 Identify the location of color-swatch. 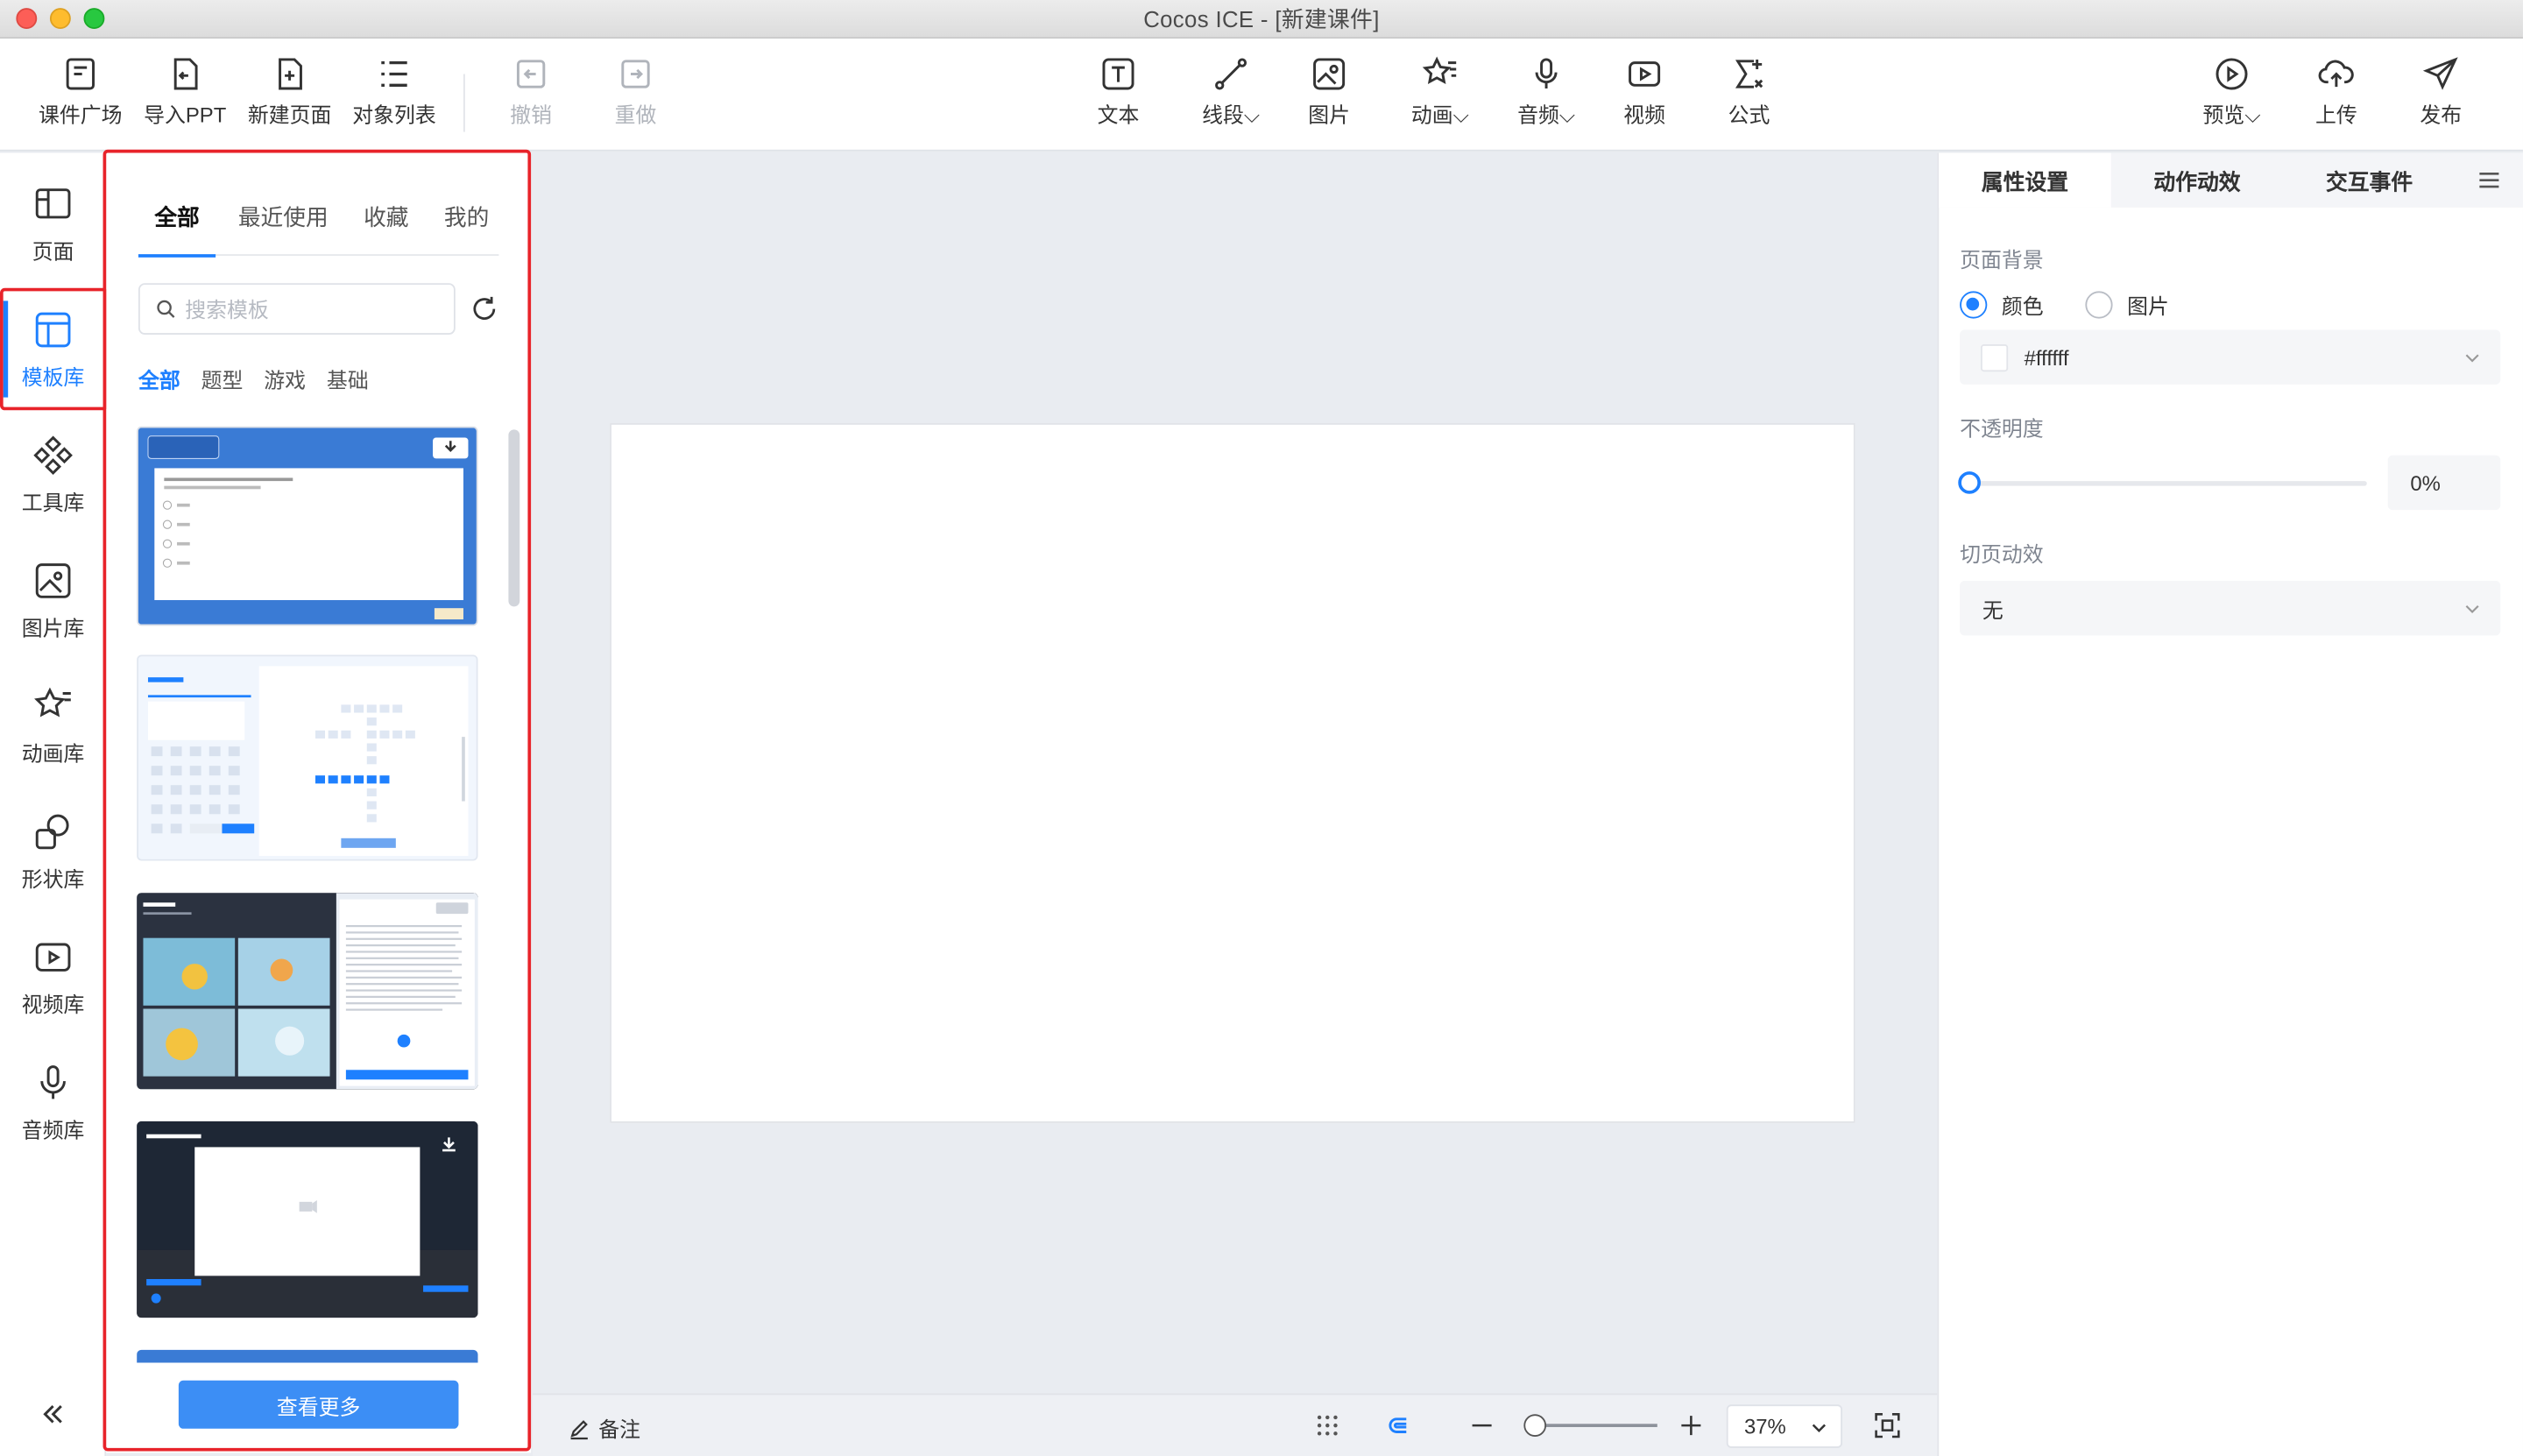
(1994, 357).